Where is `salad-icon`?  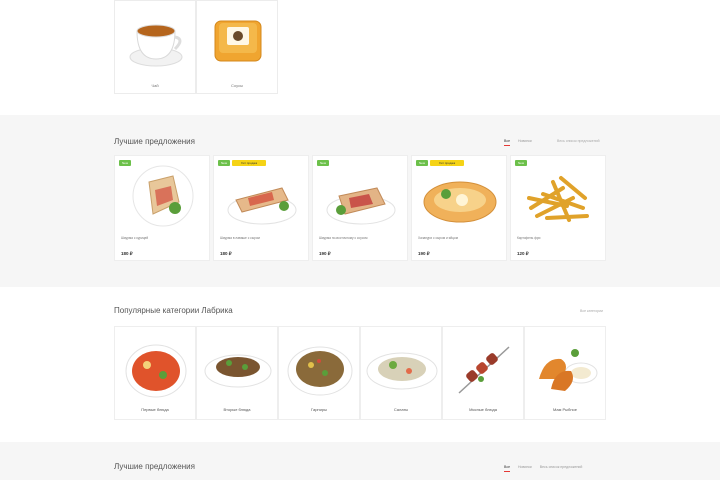 salad-icon is located at coordinates (402, 371).